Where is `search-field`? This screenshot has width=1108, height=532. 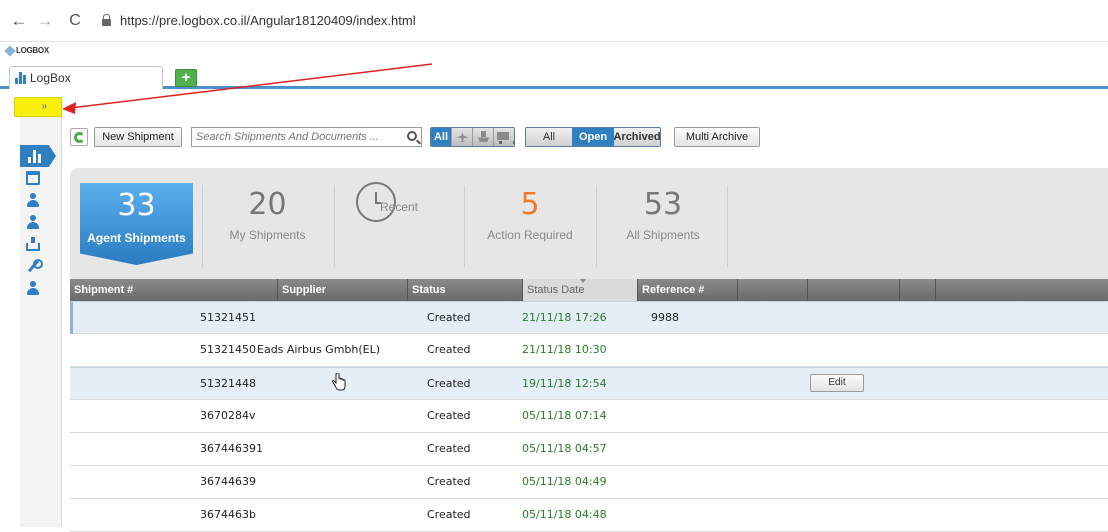
search-field is located at coordinates (306, 137).